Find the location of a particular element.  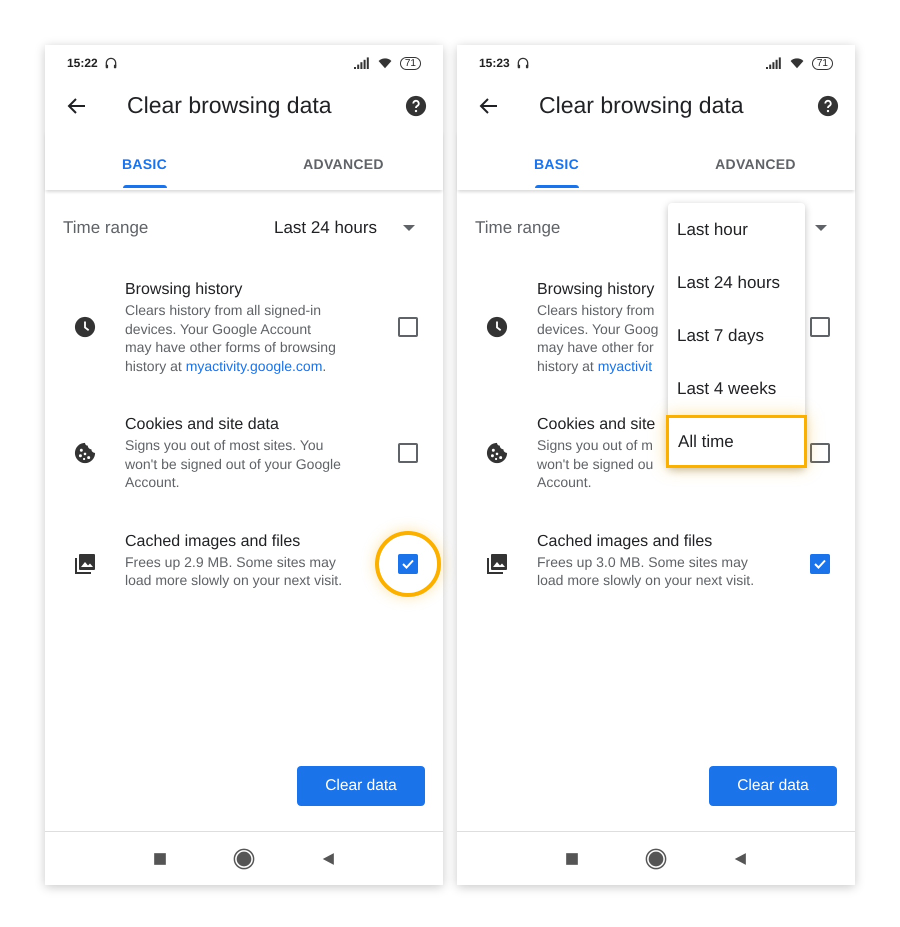

status-time: 15:22 is located at coordinates (82, 63).